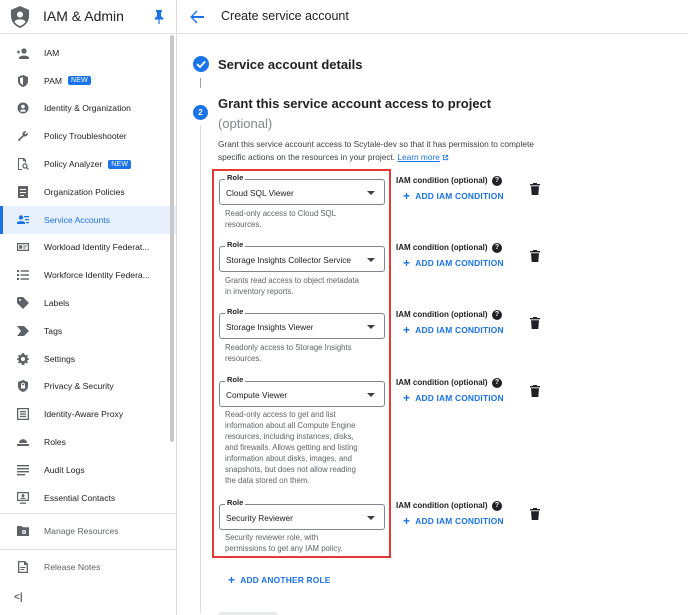  Describe the element at coordinates (20, 17) in the screenshot. I see `iam-shield-logo-icon` at that location.